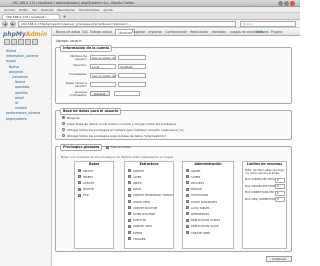 Image resolution: width=320 pixels, height=266 pixels. I want to click on nav-tab: Exportar, so click(139, 32).